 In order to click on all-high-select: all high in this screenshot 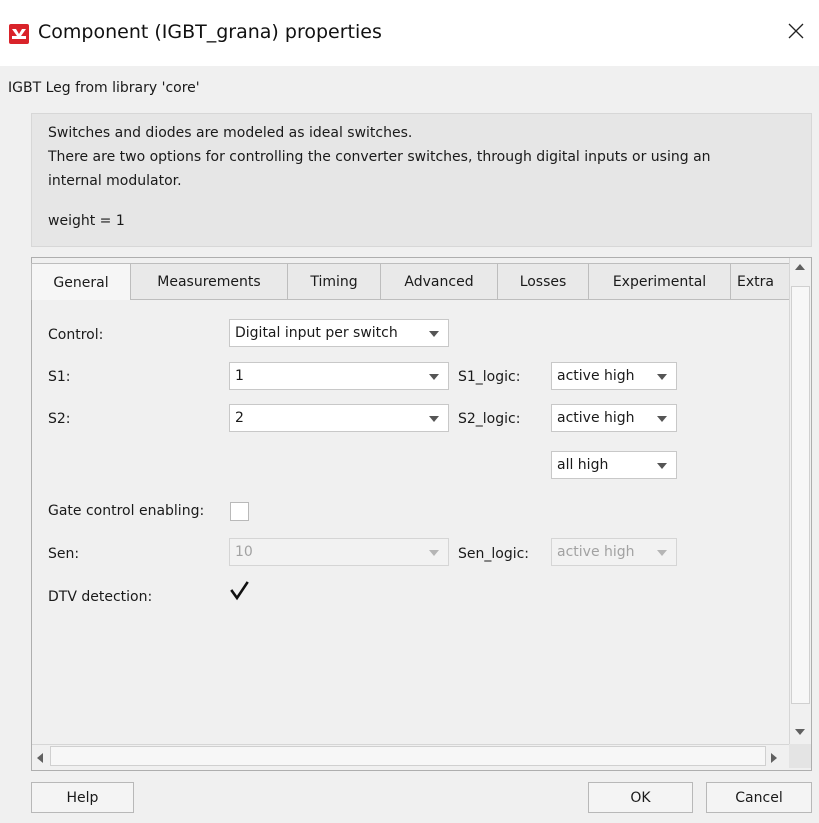, I will do `click(614, 465)`.